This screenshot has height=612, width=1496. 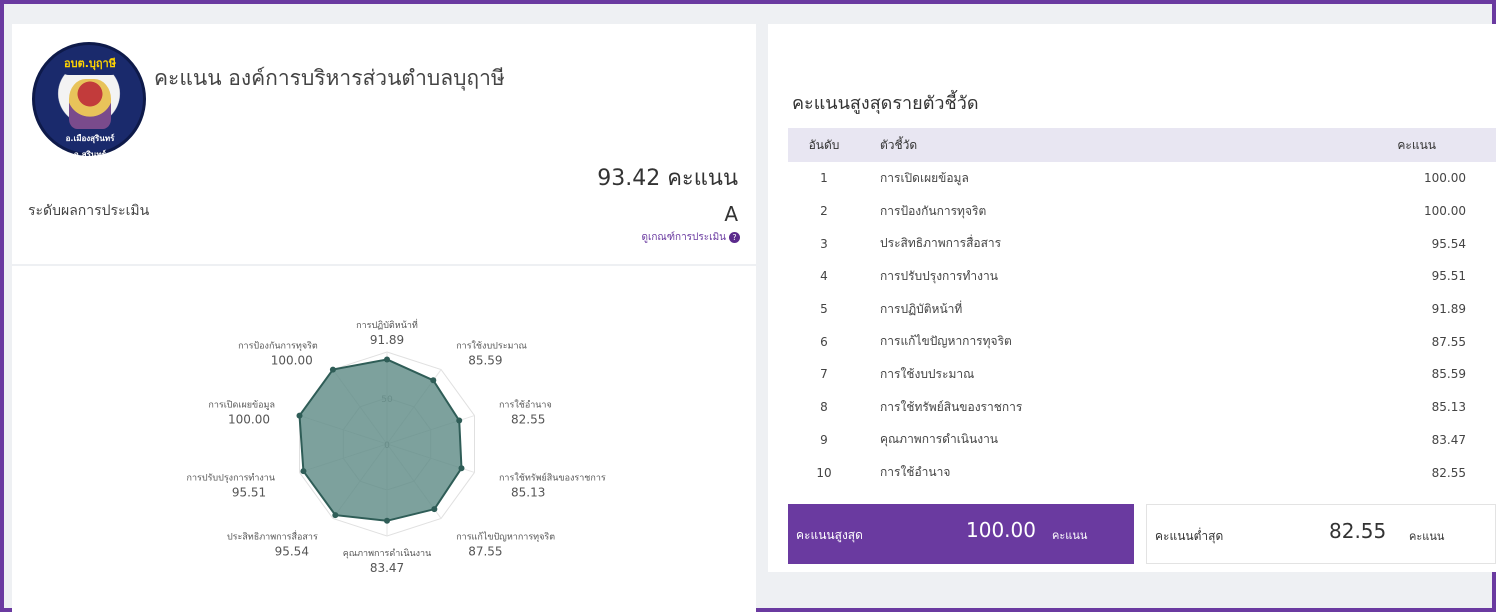 What do you see at coordinates (941, 243) in the screenshot?
I see `row-name: ประสิทธิภาพการสื่อสาร` at bounding box center [941, 243].